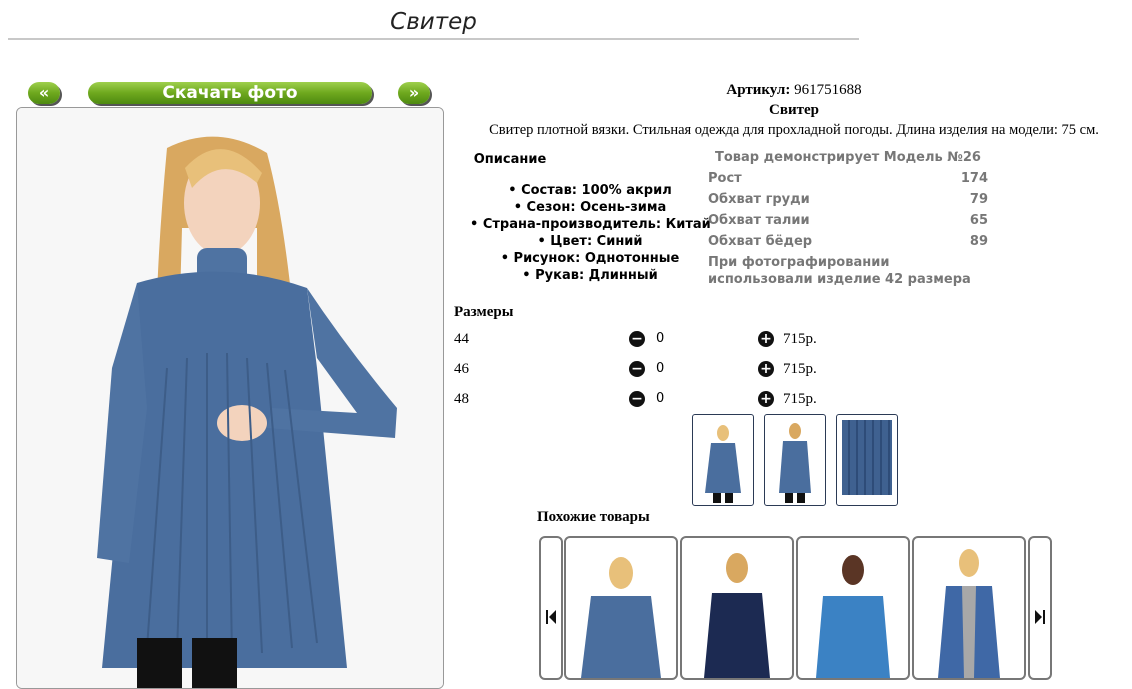 This screenshot has height=689, width=1132. I want to click on description-section: Описание • Состав: 100% акрил • Сезон, so click(590, 217).